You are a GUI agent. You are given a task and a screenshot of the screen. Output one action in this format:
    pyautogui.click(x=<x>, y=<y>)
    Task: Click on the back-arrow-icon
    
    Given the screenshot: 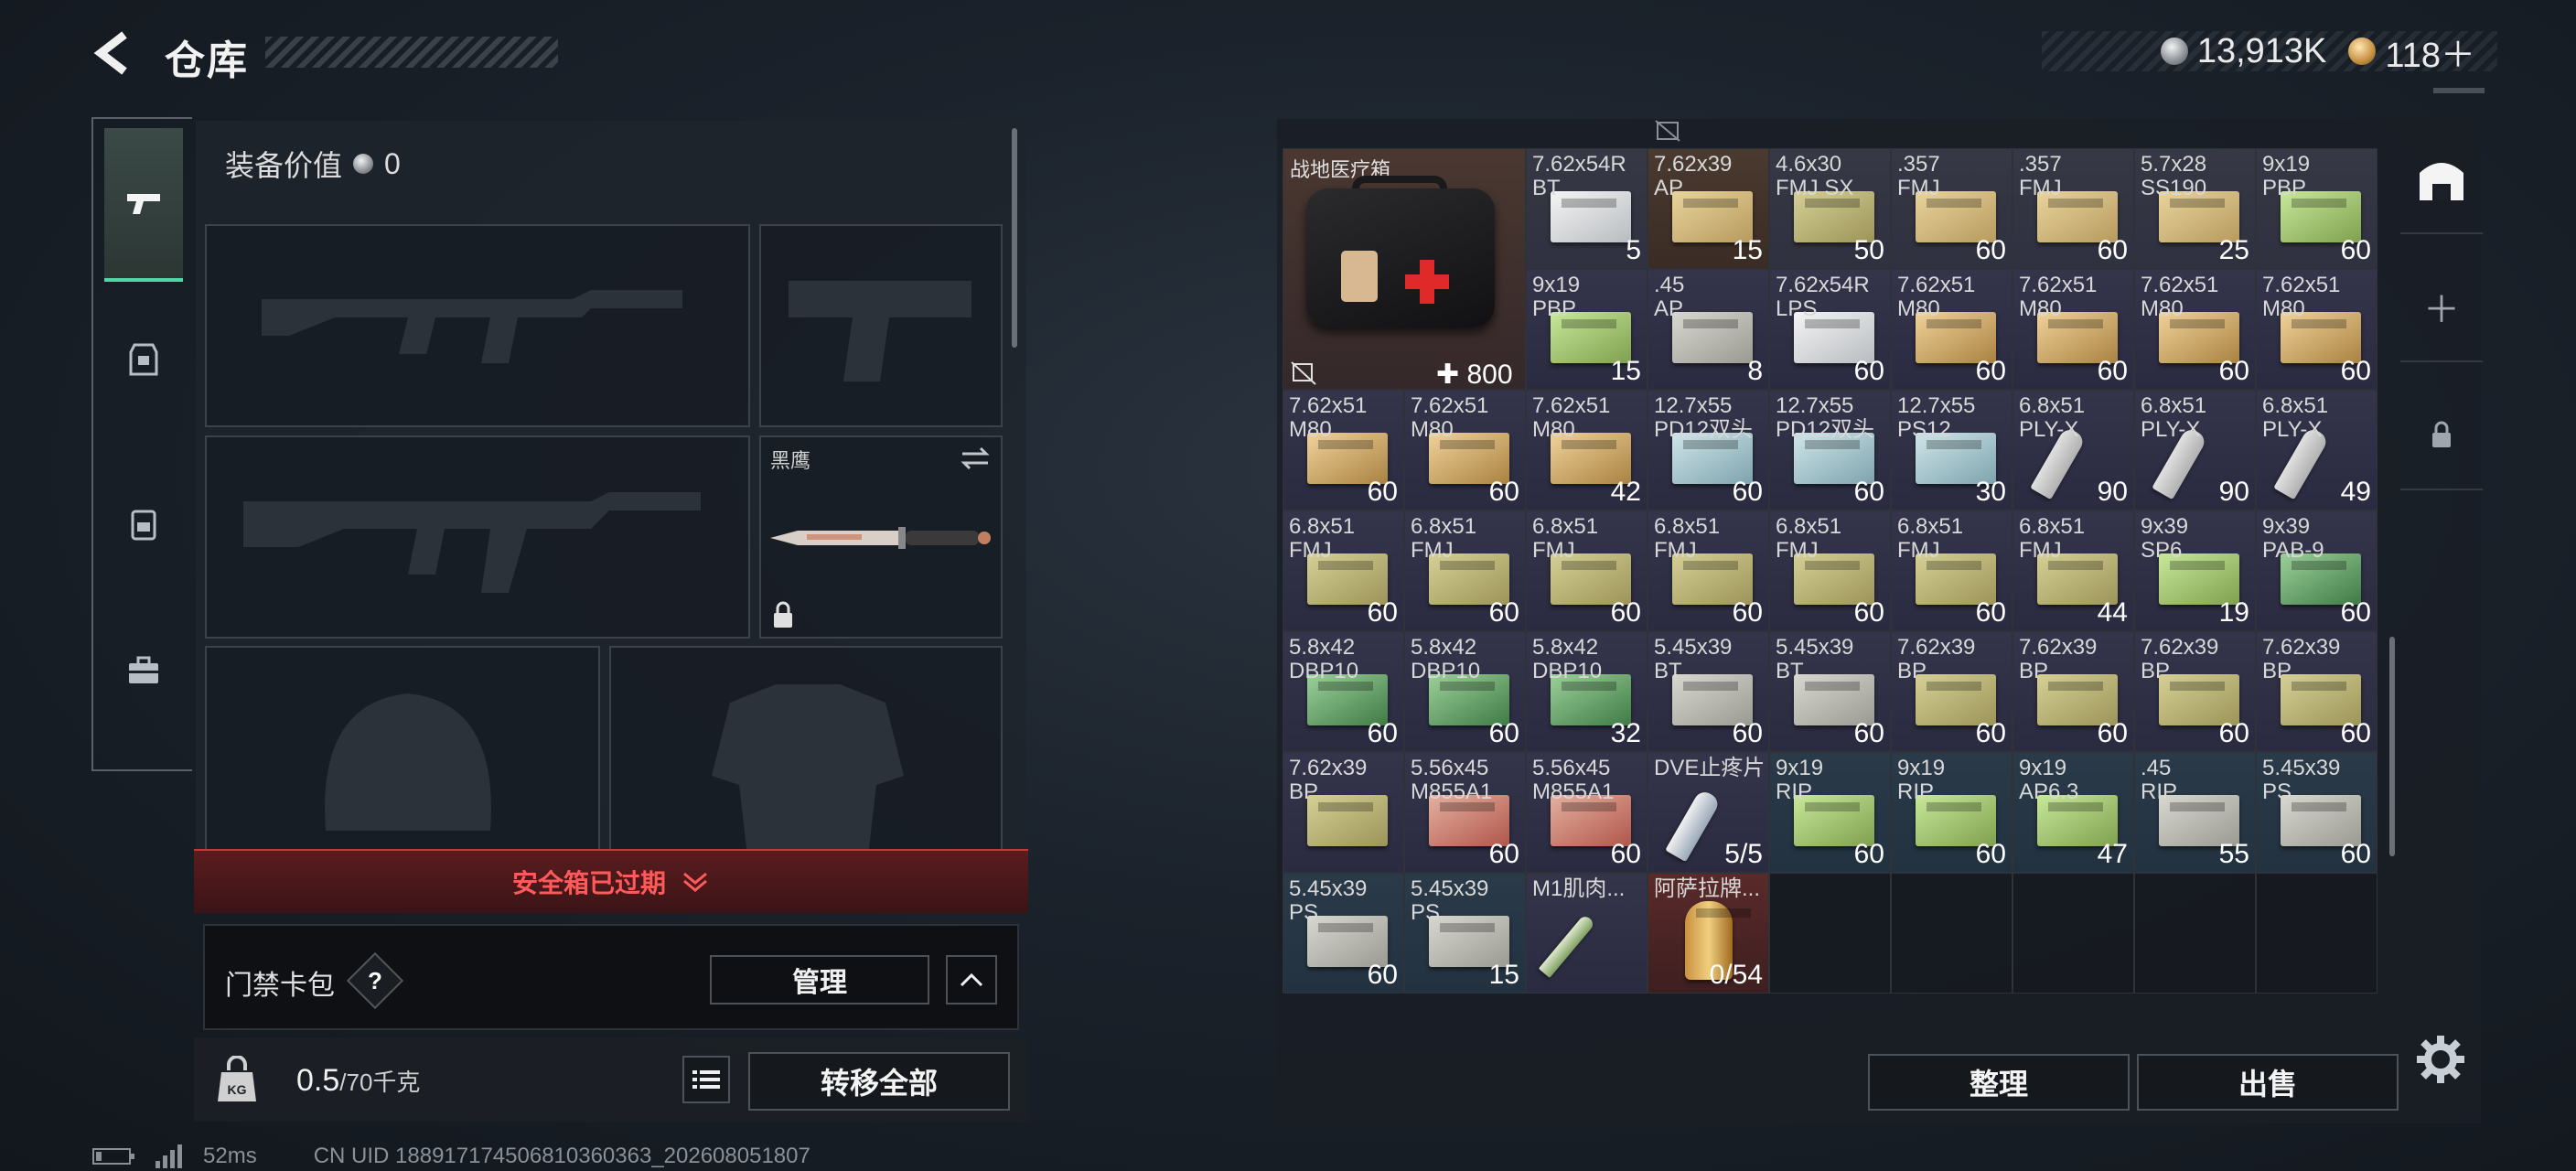 What is the action you would take?
    pyautogui.click(x=114, y=53)
    